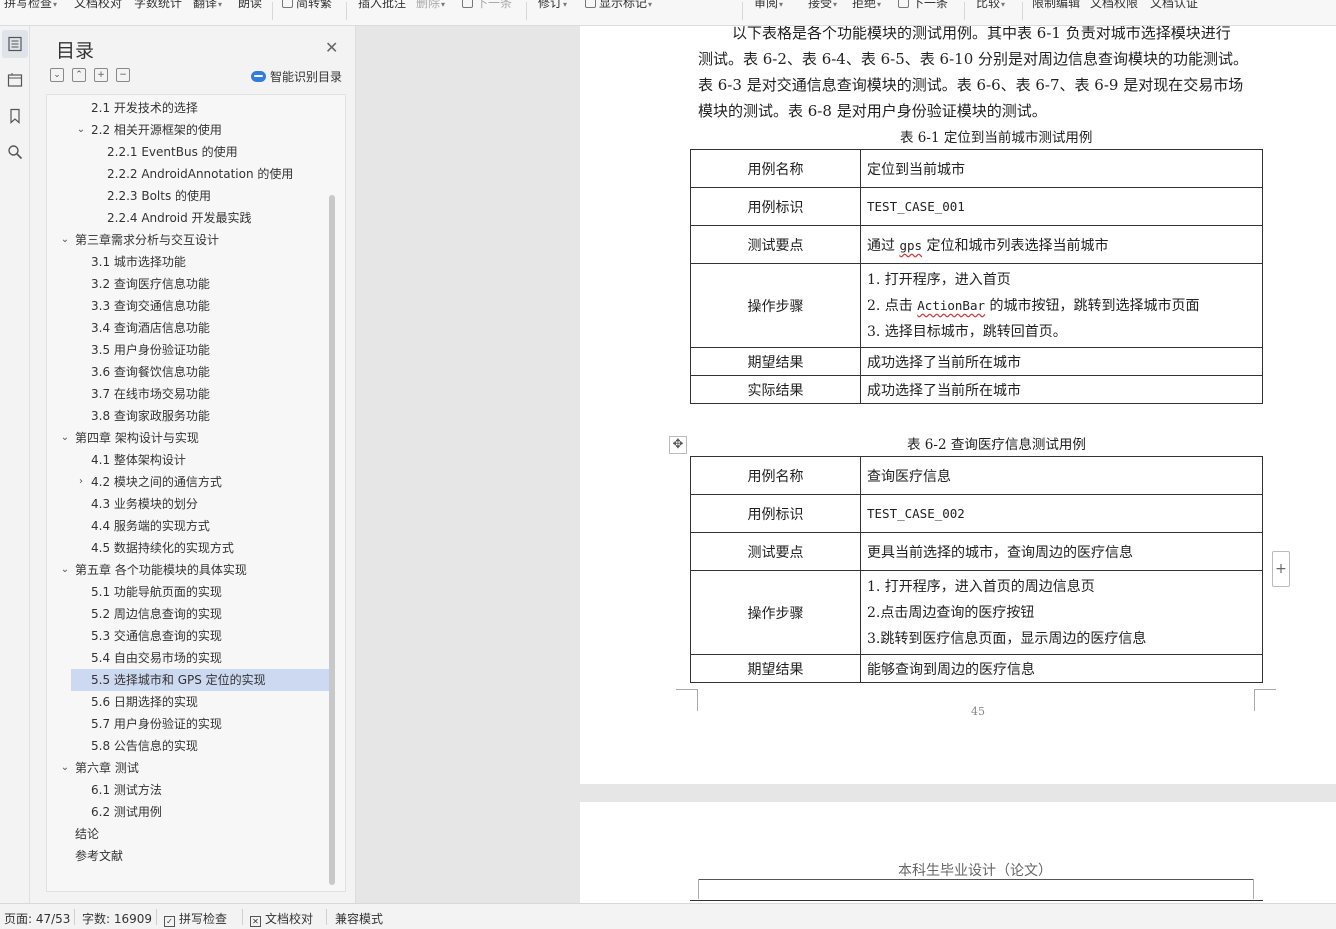 The width and height of the screenshot is (1336, 929). Describe the element at coordinates (250, 5) in the screenshot. I see `read-aloud-button: 朗读` at that location.